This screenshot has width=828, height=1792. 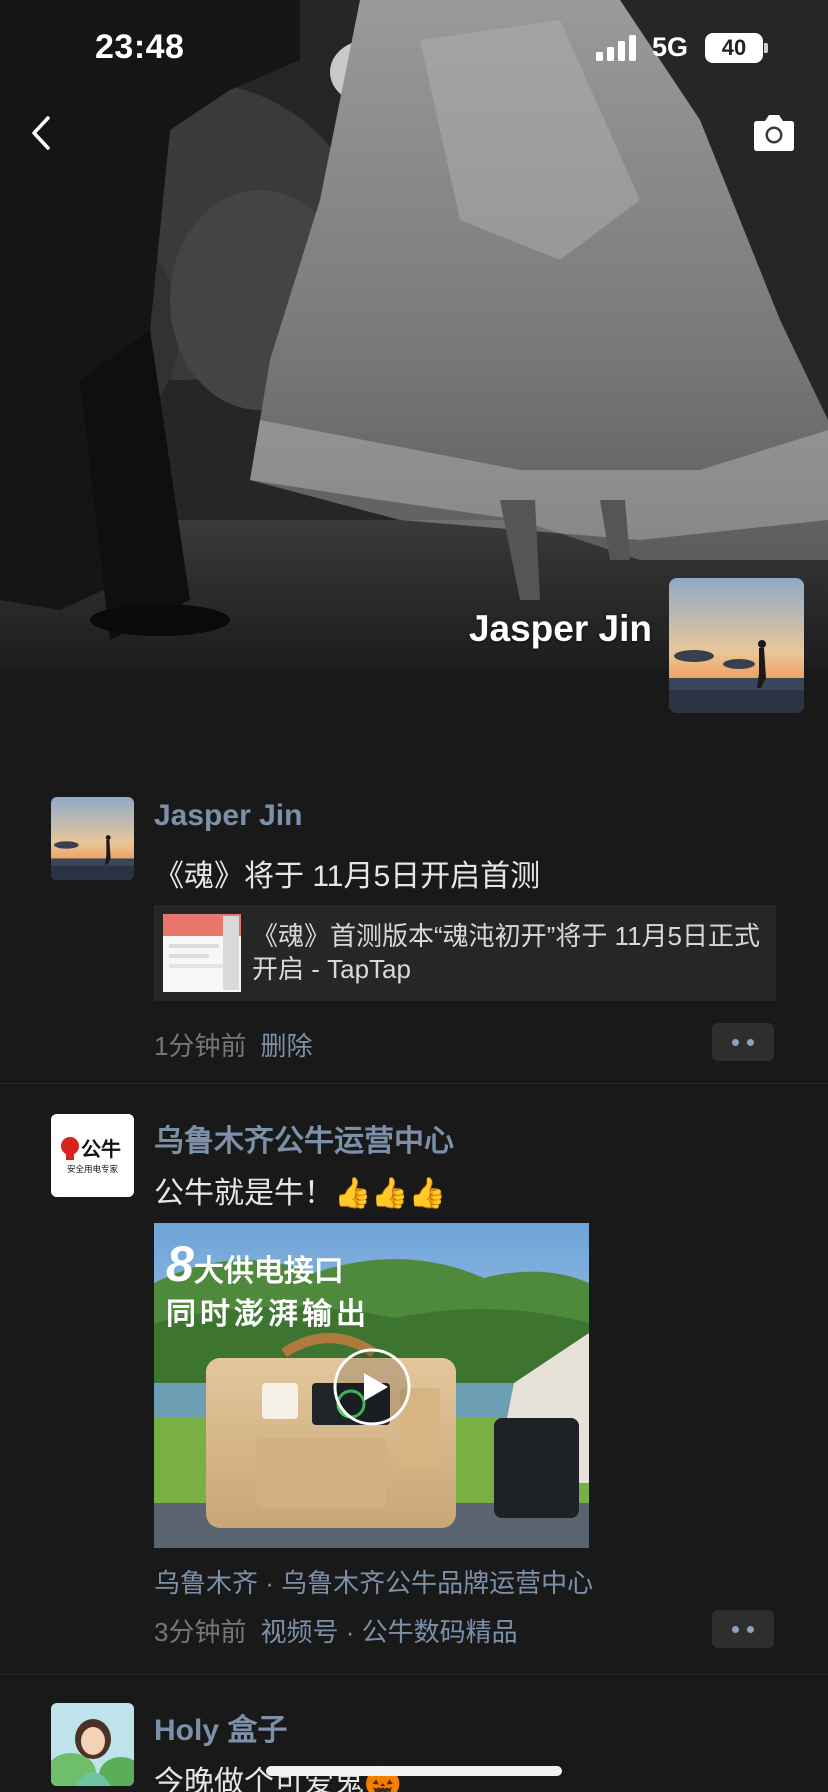 What do you see at coordinates (347, 876) in the screenshot?
I see `post-text: 《魂》将于 11月5日开启首测` at bounding box center [347, 876].